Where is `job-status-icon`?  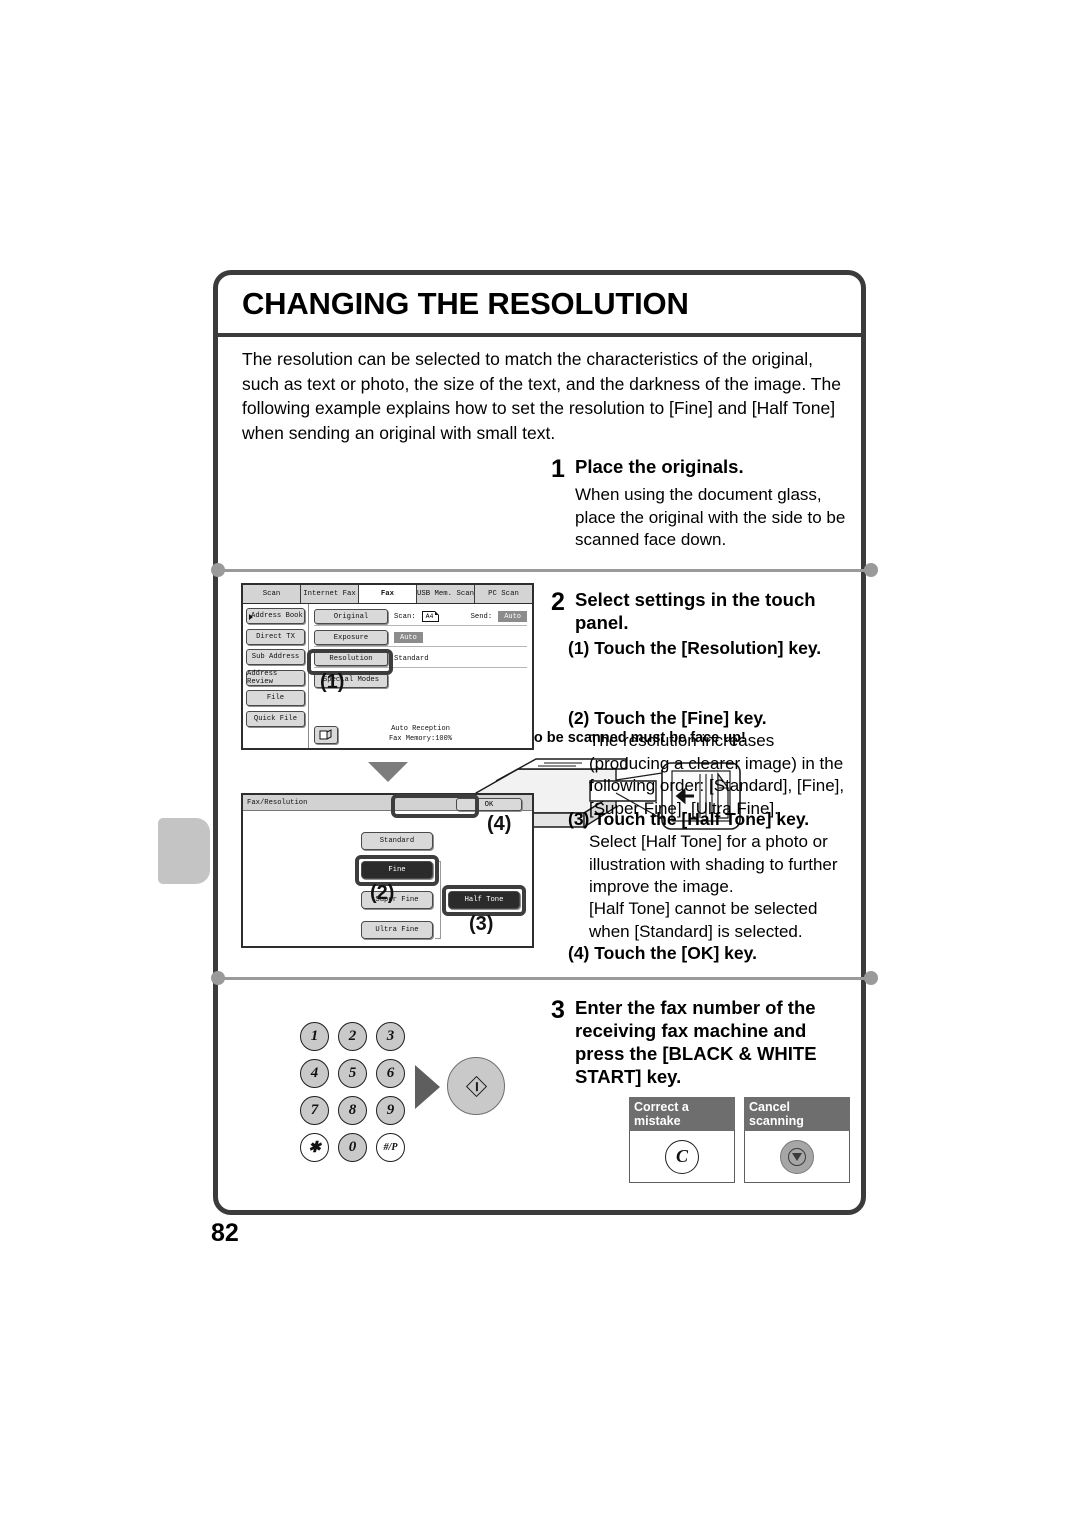 job-status-icon is located at coordinates (326, 734).